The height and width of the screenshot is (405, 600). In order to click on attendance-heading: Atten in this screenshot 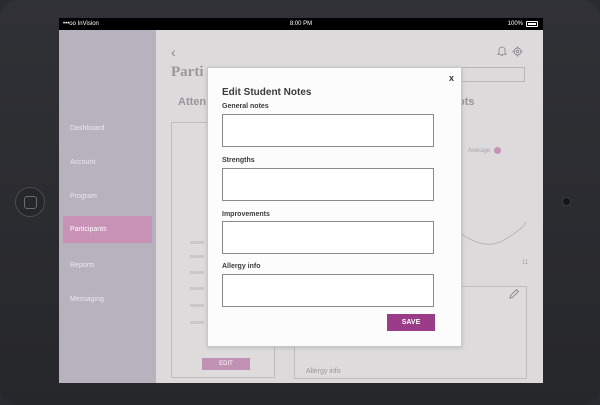, I will do `click(192, 102)`.